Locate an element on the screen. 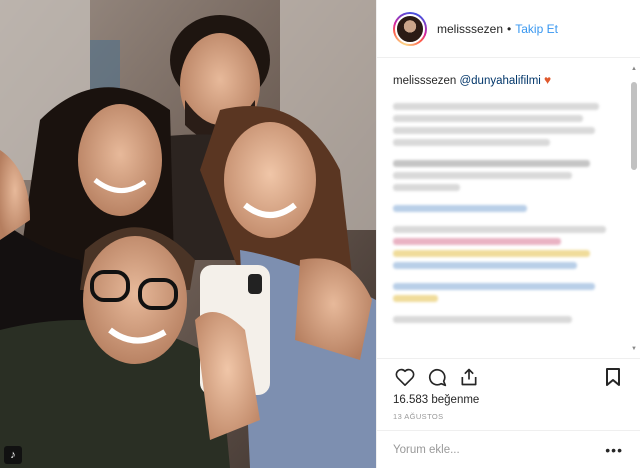 This screenshot has width=640, height=468. likes-count: 16.583 beğenme is located at coordinates (436, 400).